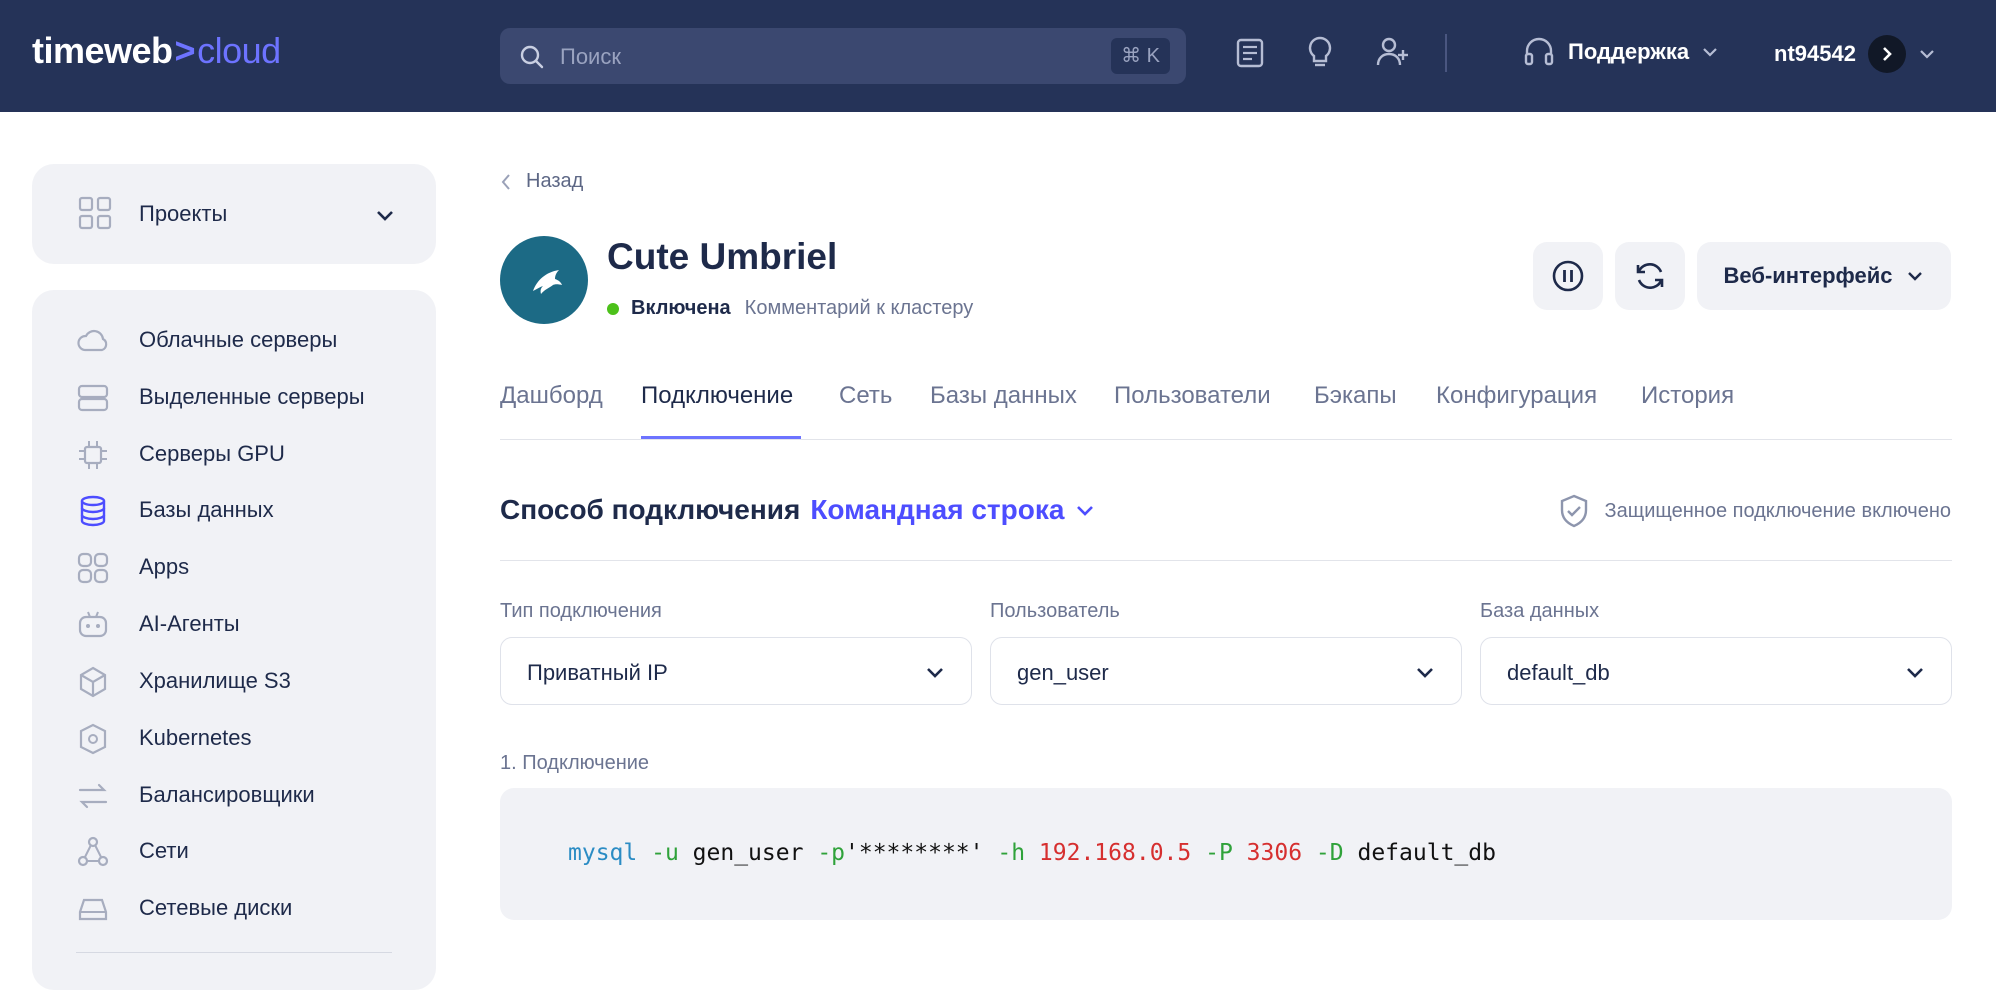 This screenshot has width=1996, height=990. I want to click on tab-connection: Подключение, so click(717, 396).